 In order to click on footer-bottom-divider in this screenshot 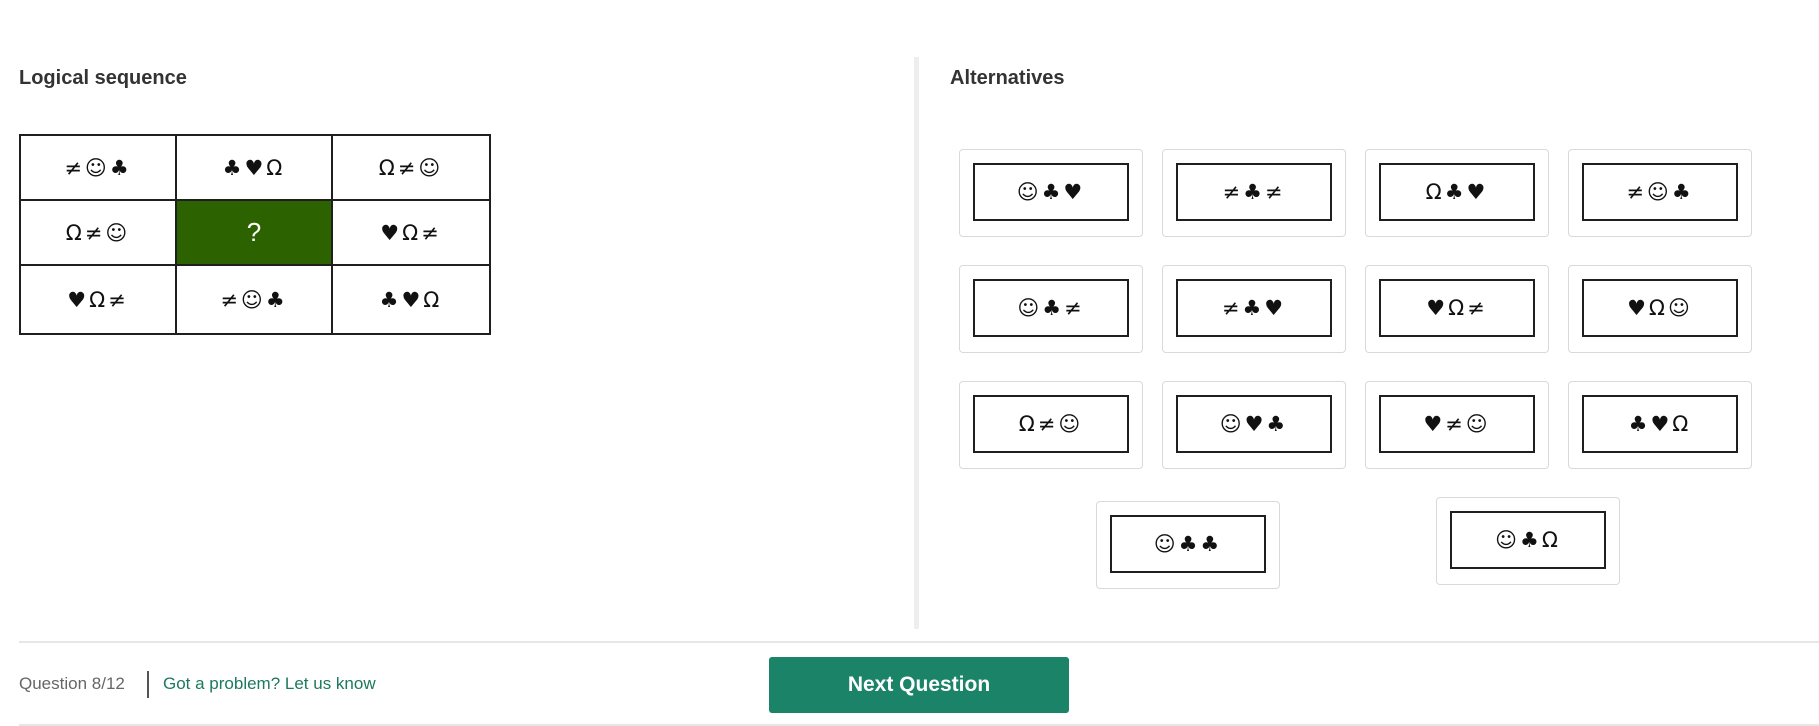, I will do `click(919, 725)`.